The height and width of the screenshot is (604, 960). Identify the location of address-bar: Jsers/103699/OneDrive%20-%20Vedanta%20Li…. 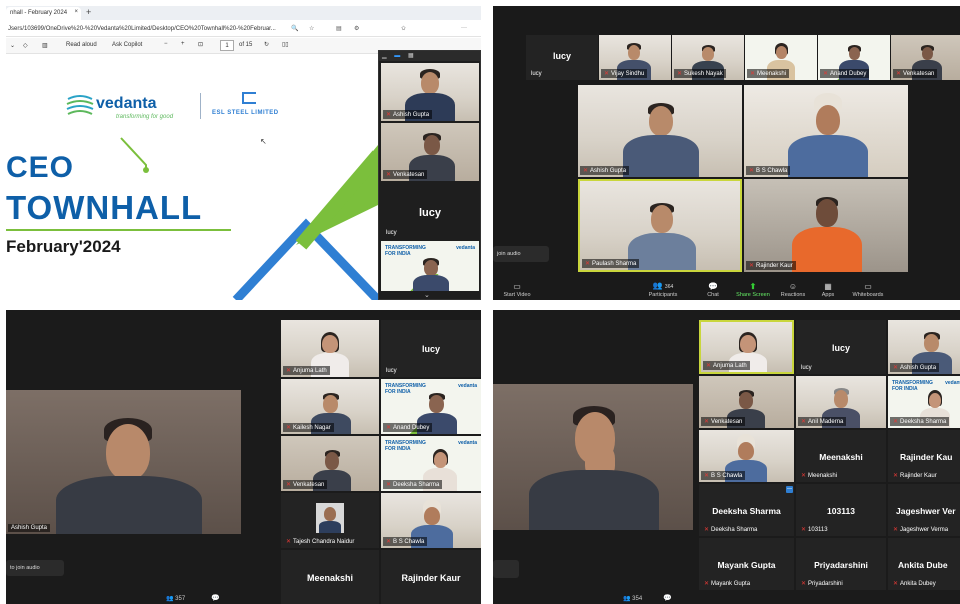
(243, 29).